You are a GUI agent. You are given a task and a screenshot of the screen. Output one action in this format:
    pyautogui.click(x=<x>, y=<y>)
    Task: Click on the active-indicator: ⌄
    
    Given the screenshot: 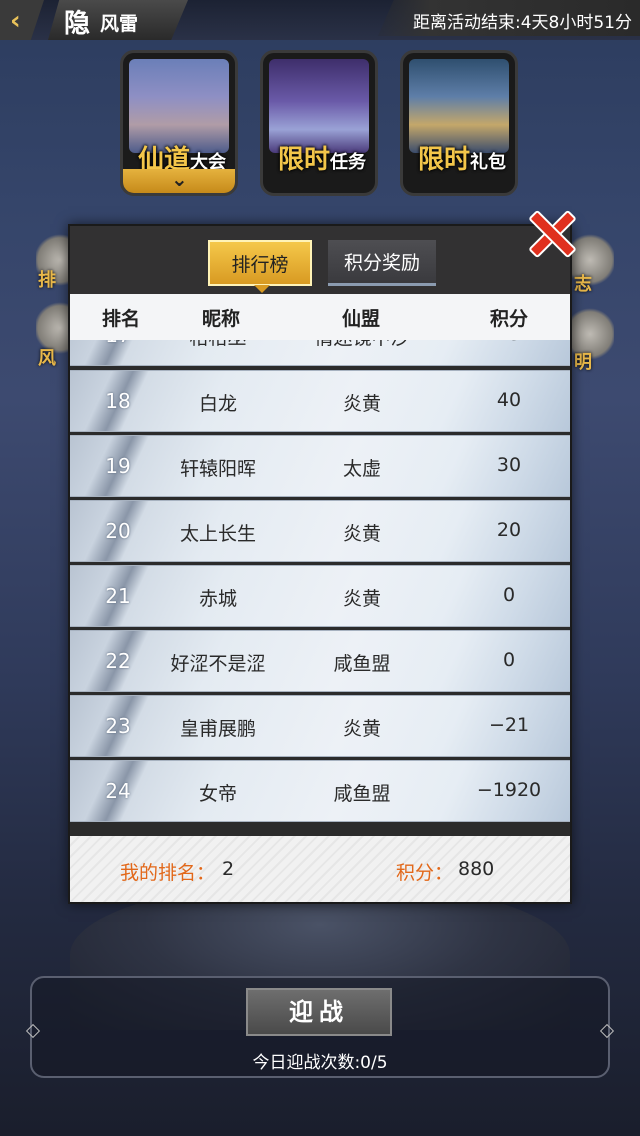 What is the action you would take?
    pyautogui.click(x=179, y=180)
    